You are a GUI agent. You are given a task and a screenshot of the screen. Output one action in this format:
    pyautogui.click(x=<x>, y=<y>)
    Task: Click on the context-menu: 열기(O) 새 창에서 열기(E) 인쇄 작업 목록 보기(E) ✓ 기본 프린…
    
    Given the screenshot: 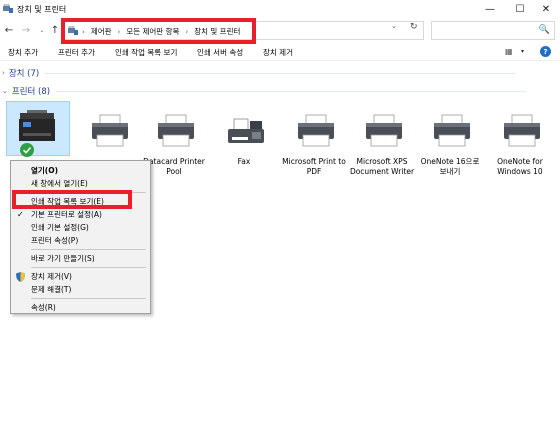 What is the action you would take?
    pyautogui.click(x=80, y=237)
    